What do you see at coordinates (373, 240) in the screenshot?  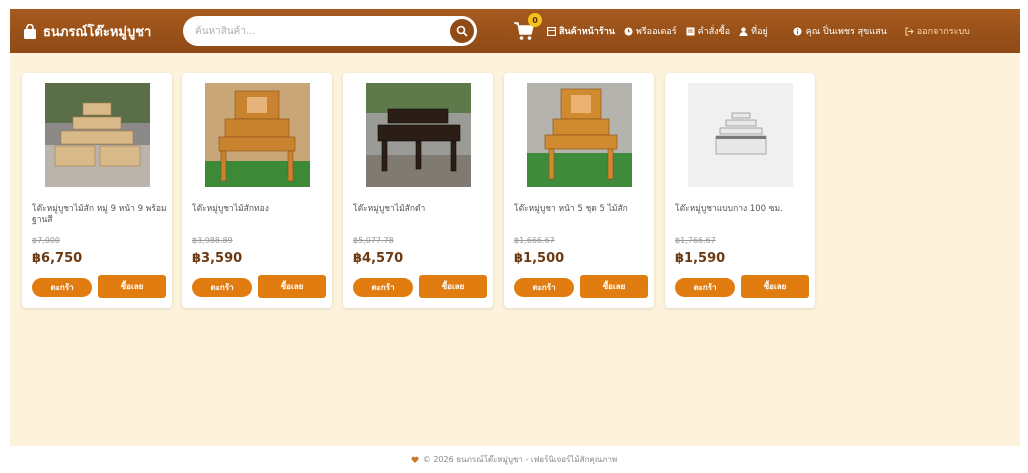 I see `product-old-price: ฿5,077.78` at bounding box center [373, 240].